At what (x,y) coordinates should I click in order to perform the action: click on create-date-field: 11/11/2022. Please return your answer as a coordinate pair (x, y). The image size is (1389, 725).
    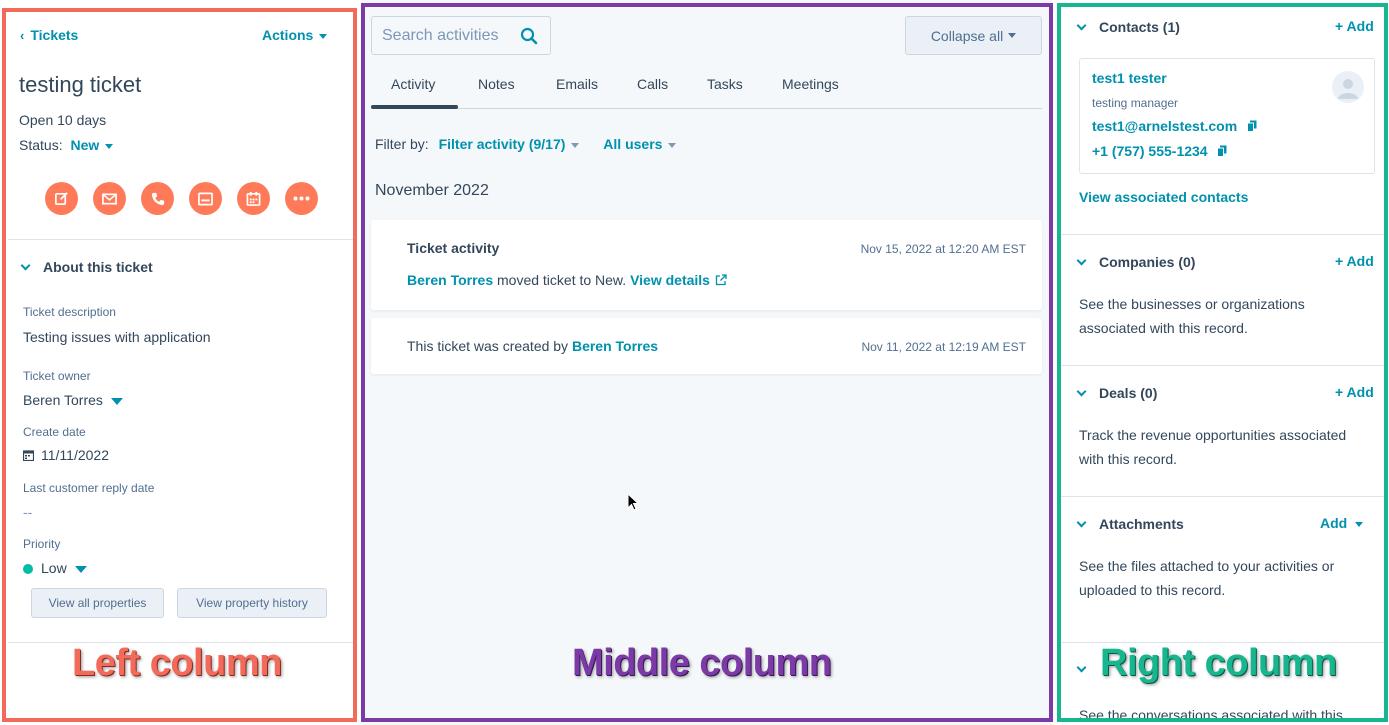
    Looking at the image, I should click on (65, 455).